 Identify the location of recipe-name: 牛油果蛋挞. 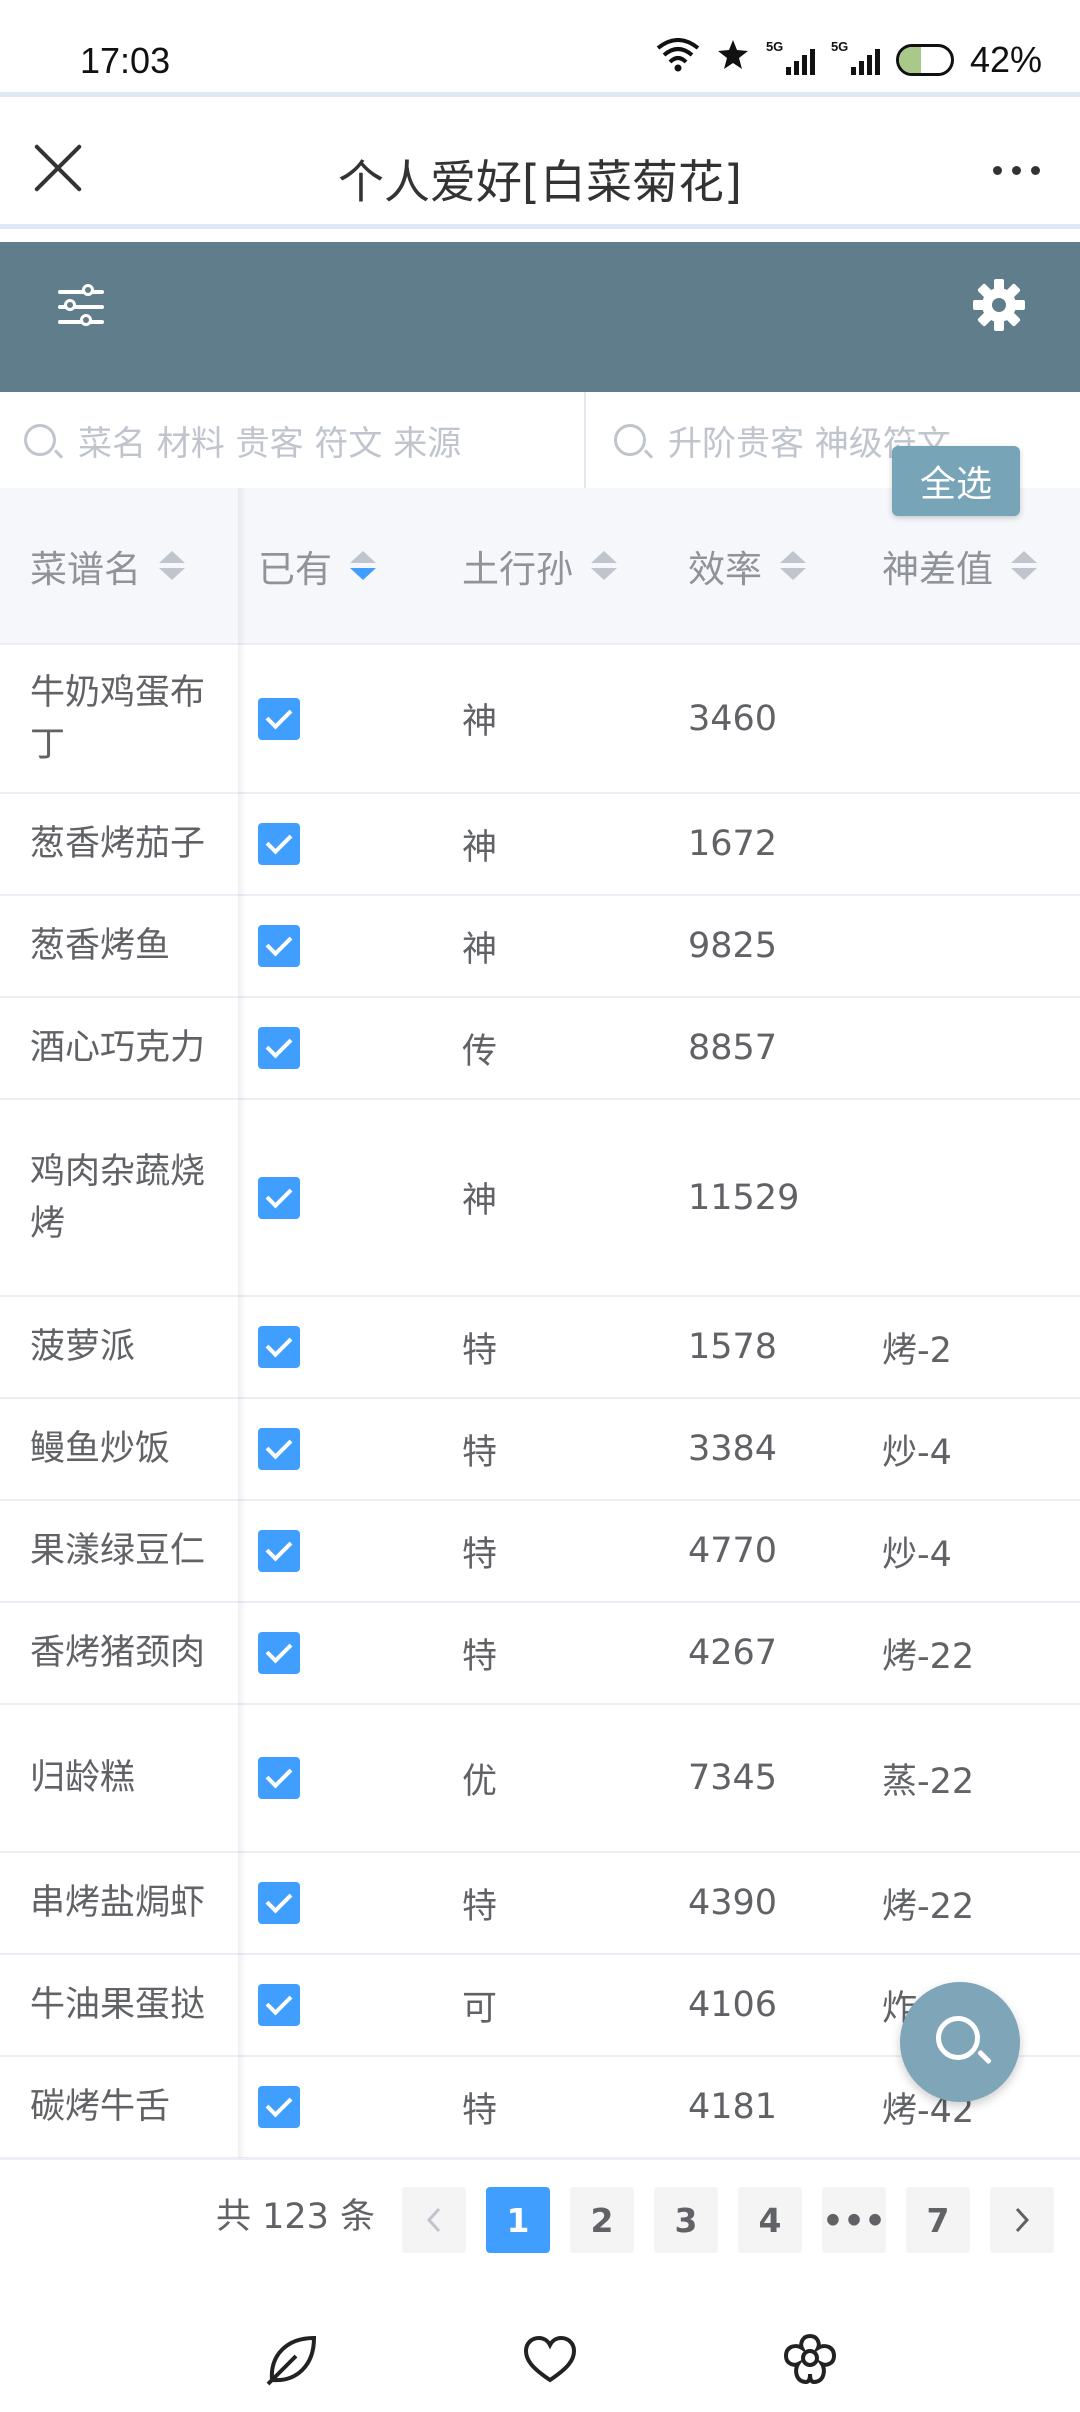
(118, 2005).